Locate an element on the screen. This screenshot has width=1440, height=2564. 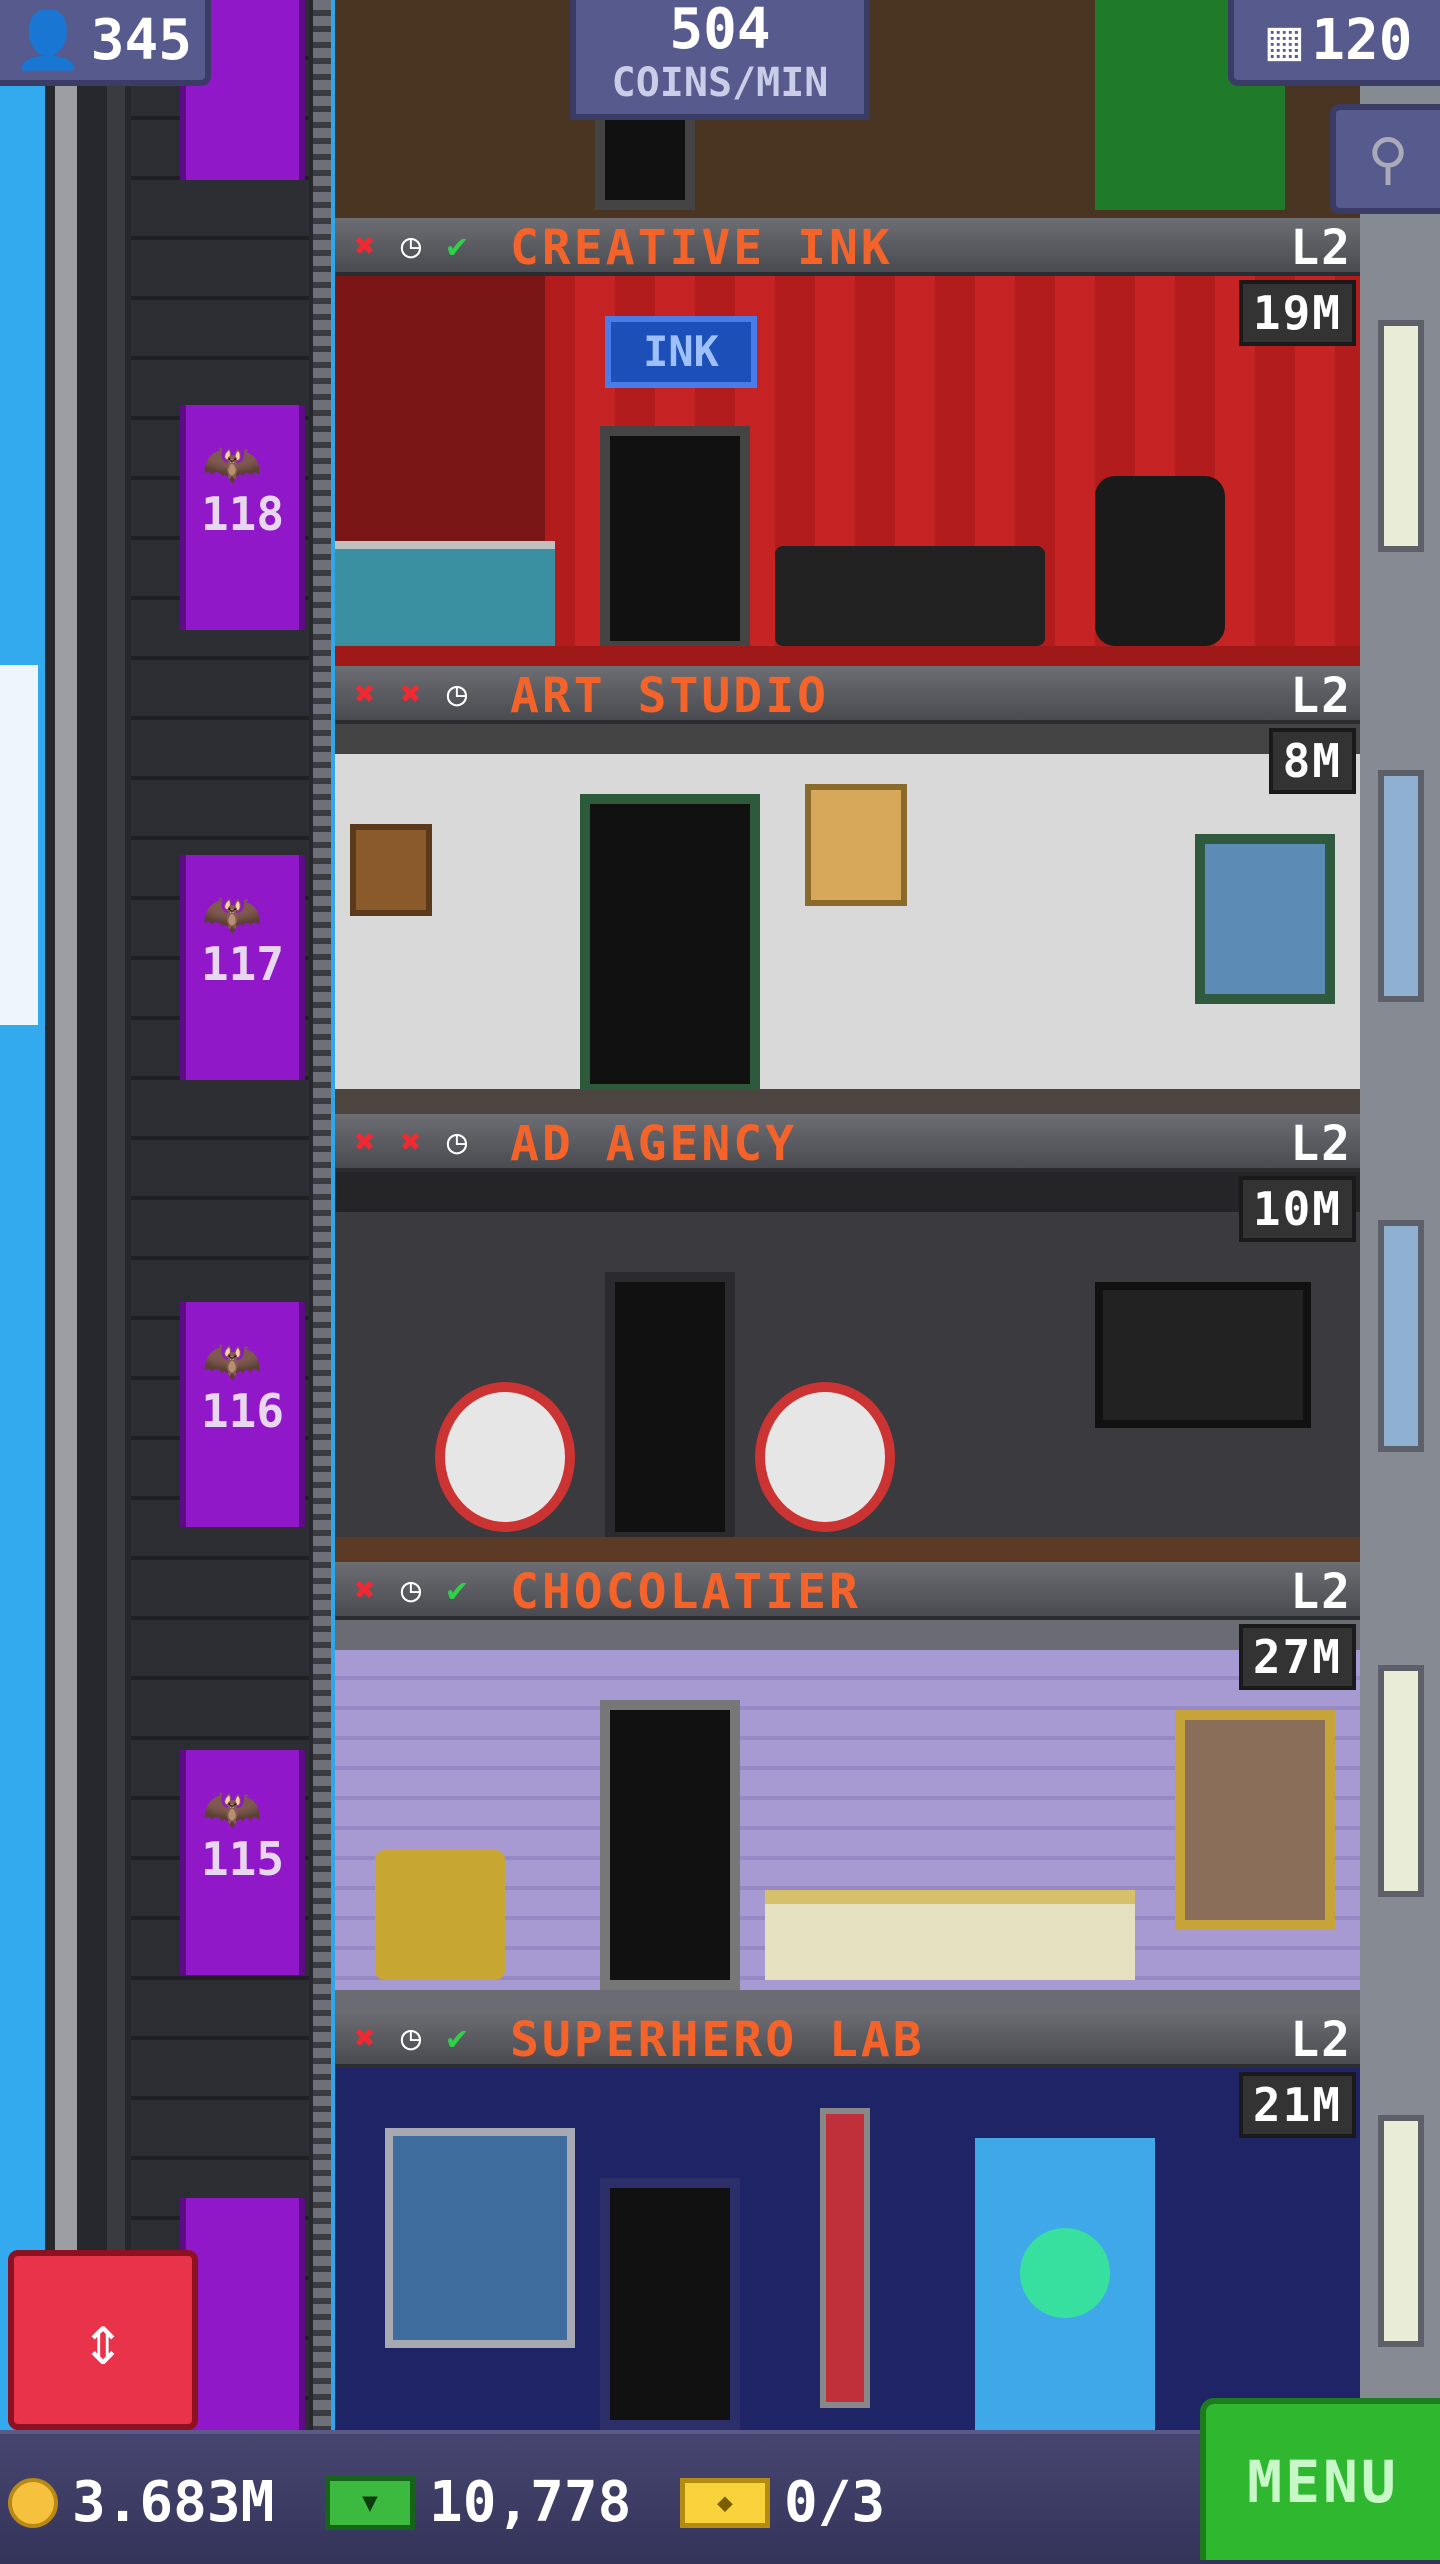
floor-name: SUPERHERO LAB is located at coordinates (717, 2040).